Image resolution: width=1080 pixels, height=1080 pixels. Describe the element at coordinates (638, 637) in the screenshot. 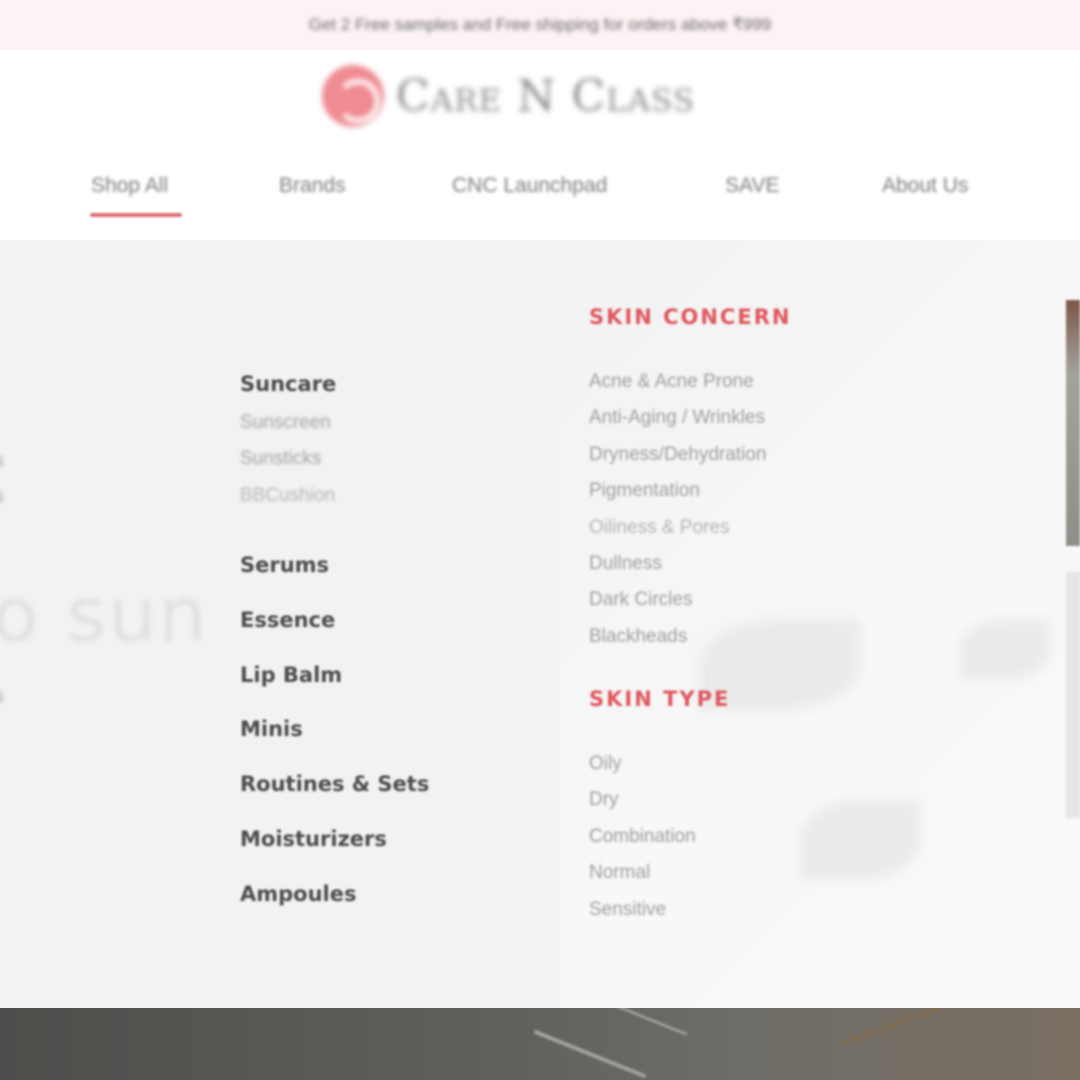

I see `concern-blackheads-link: Blackheads` at that location.